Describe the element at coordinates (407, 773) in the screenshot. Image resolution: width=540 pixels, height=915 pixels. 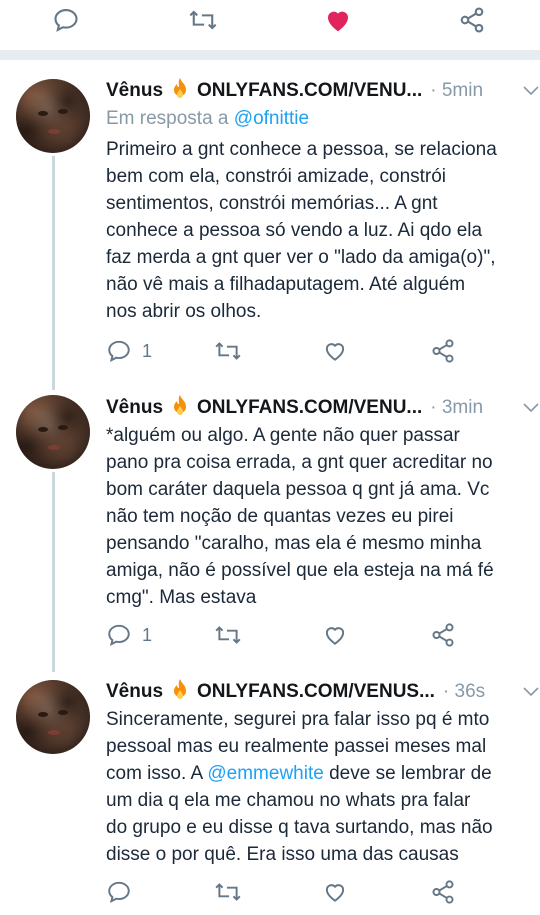
I see `mention-suffix: deve se lembrar de` at that location.